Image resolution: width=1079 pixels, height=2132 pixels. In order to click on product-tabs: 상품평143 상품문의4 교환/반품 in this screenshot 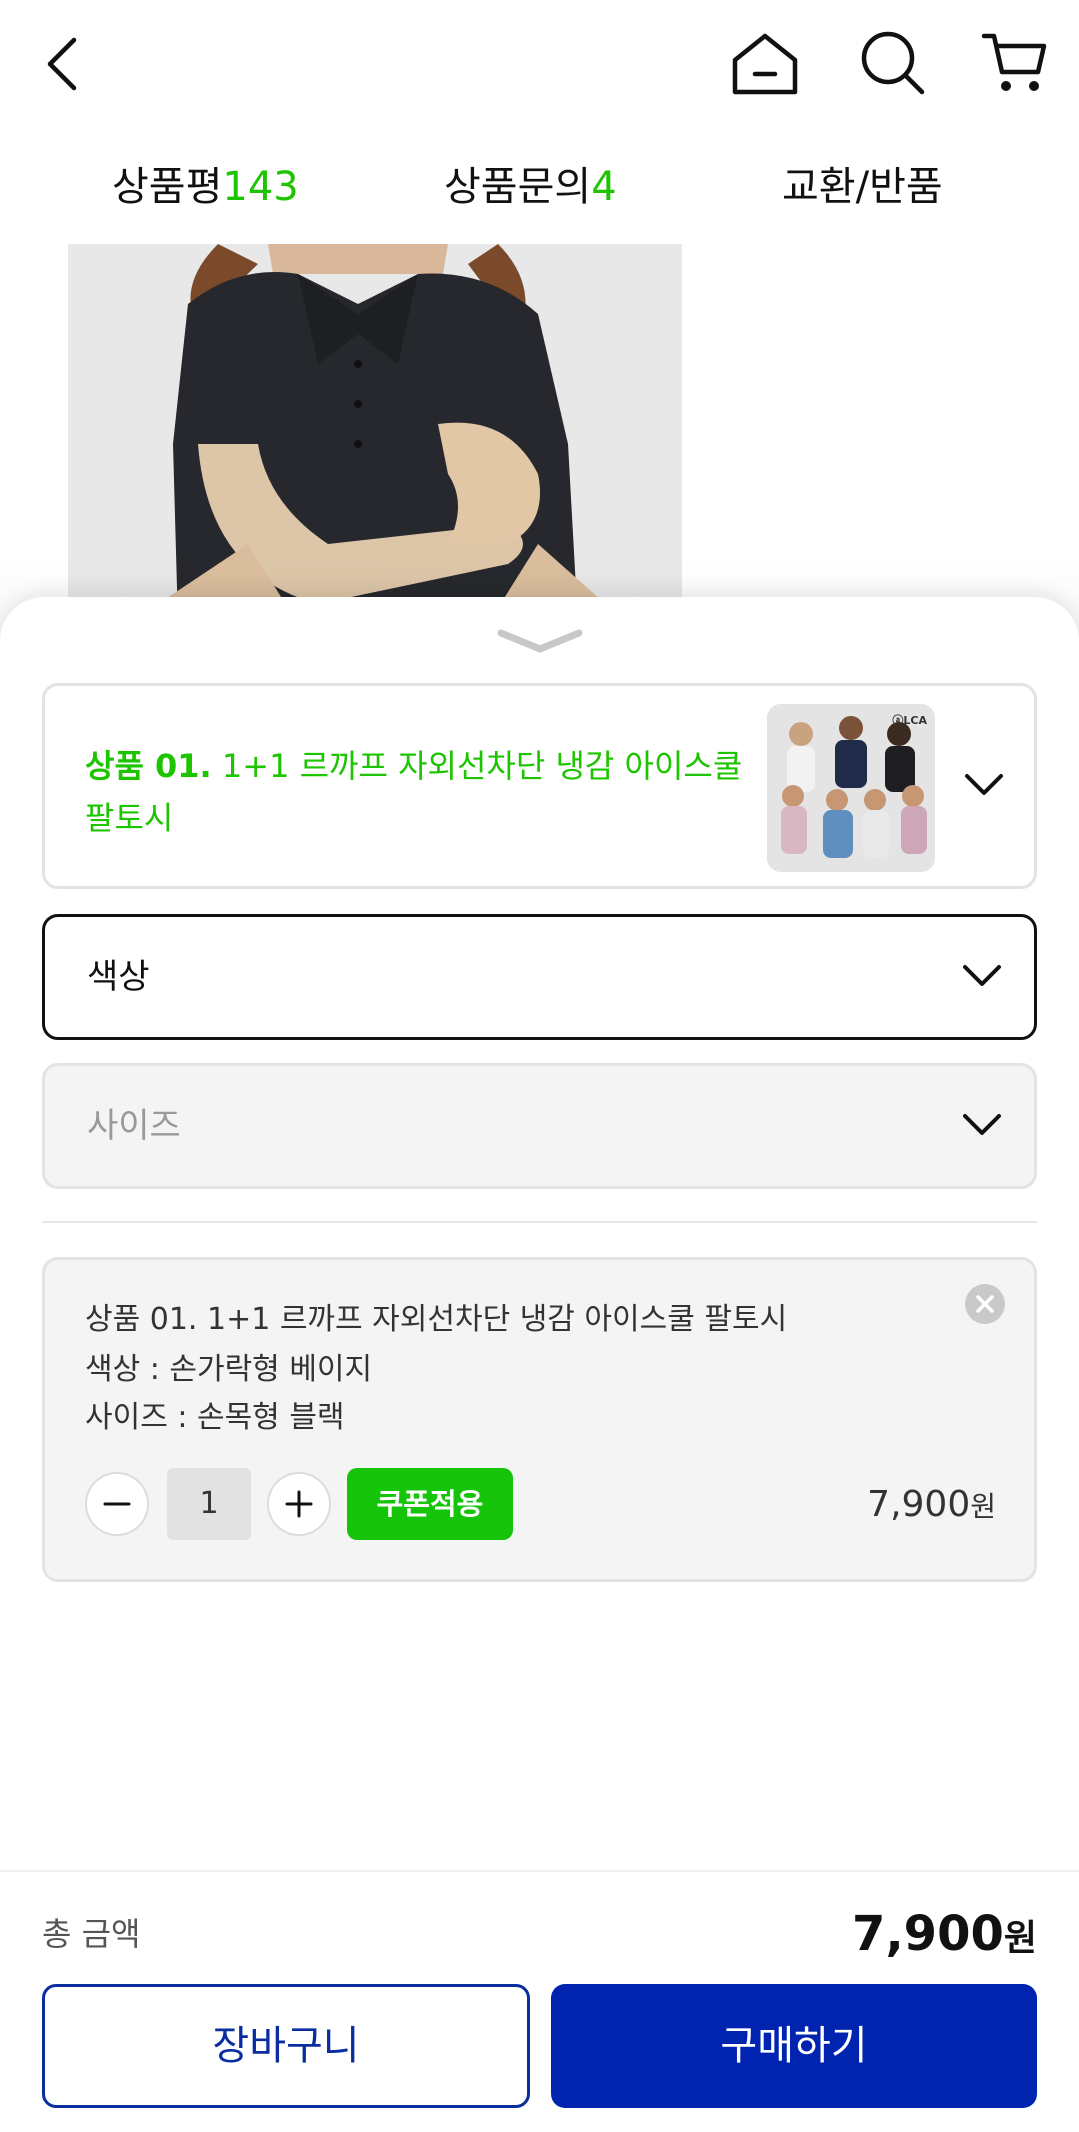, I will do `click(539, 188)`.